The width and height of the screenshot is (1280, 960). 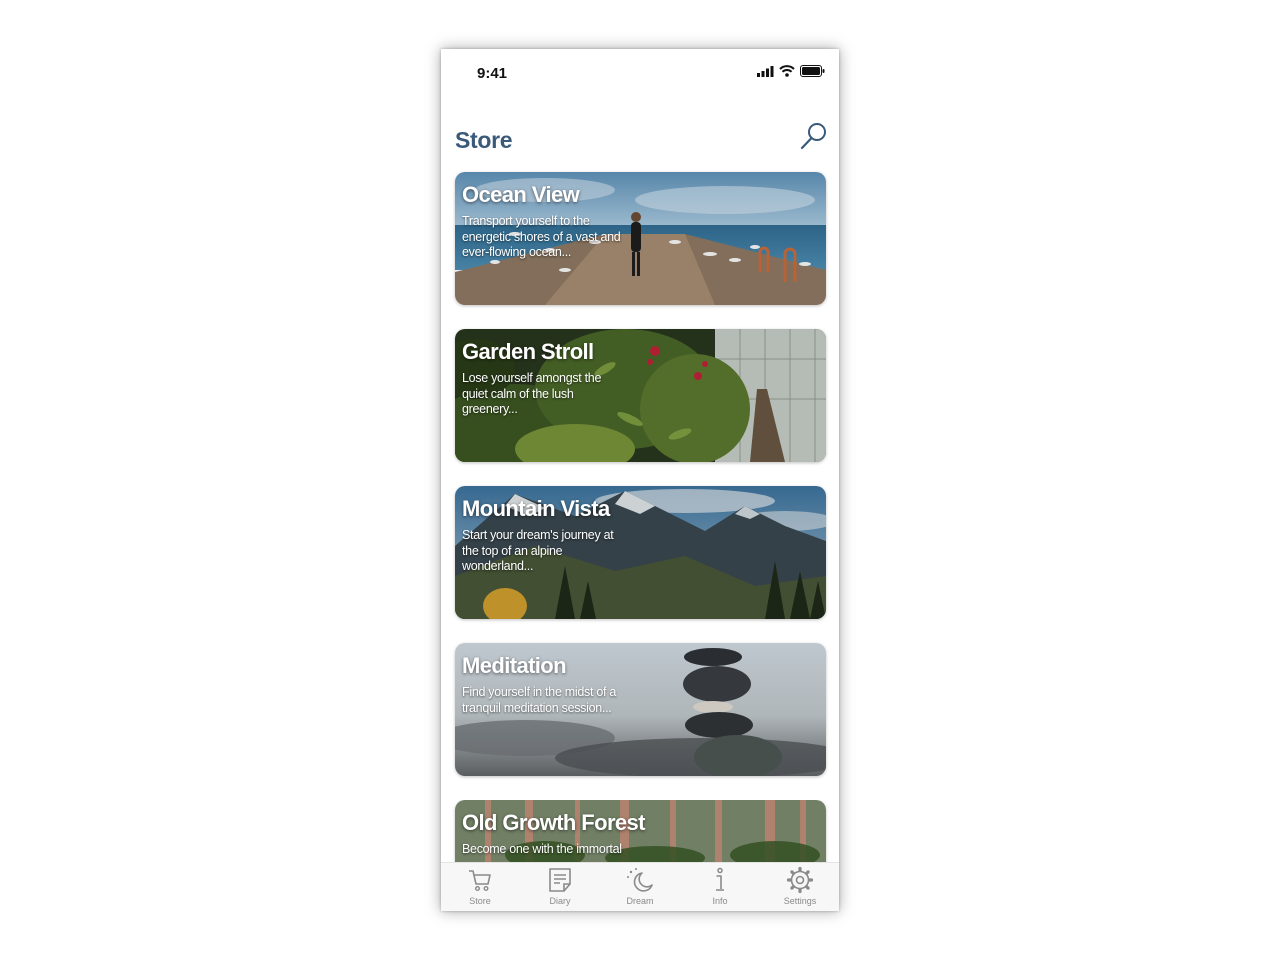 I want to click on tab-label: Store, so click(x=480, y=901).